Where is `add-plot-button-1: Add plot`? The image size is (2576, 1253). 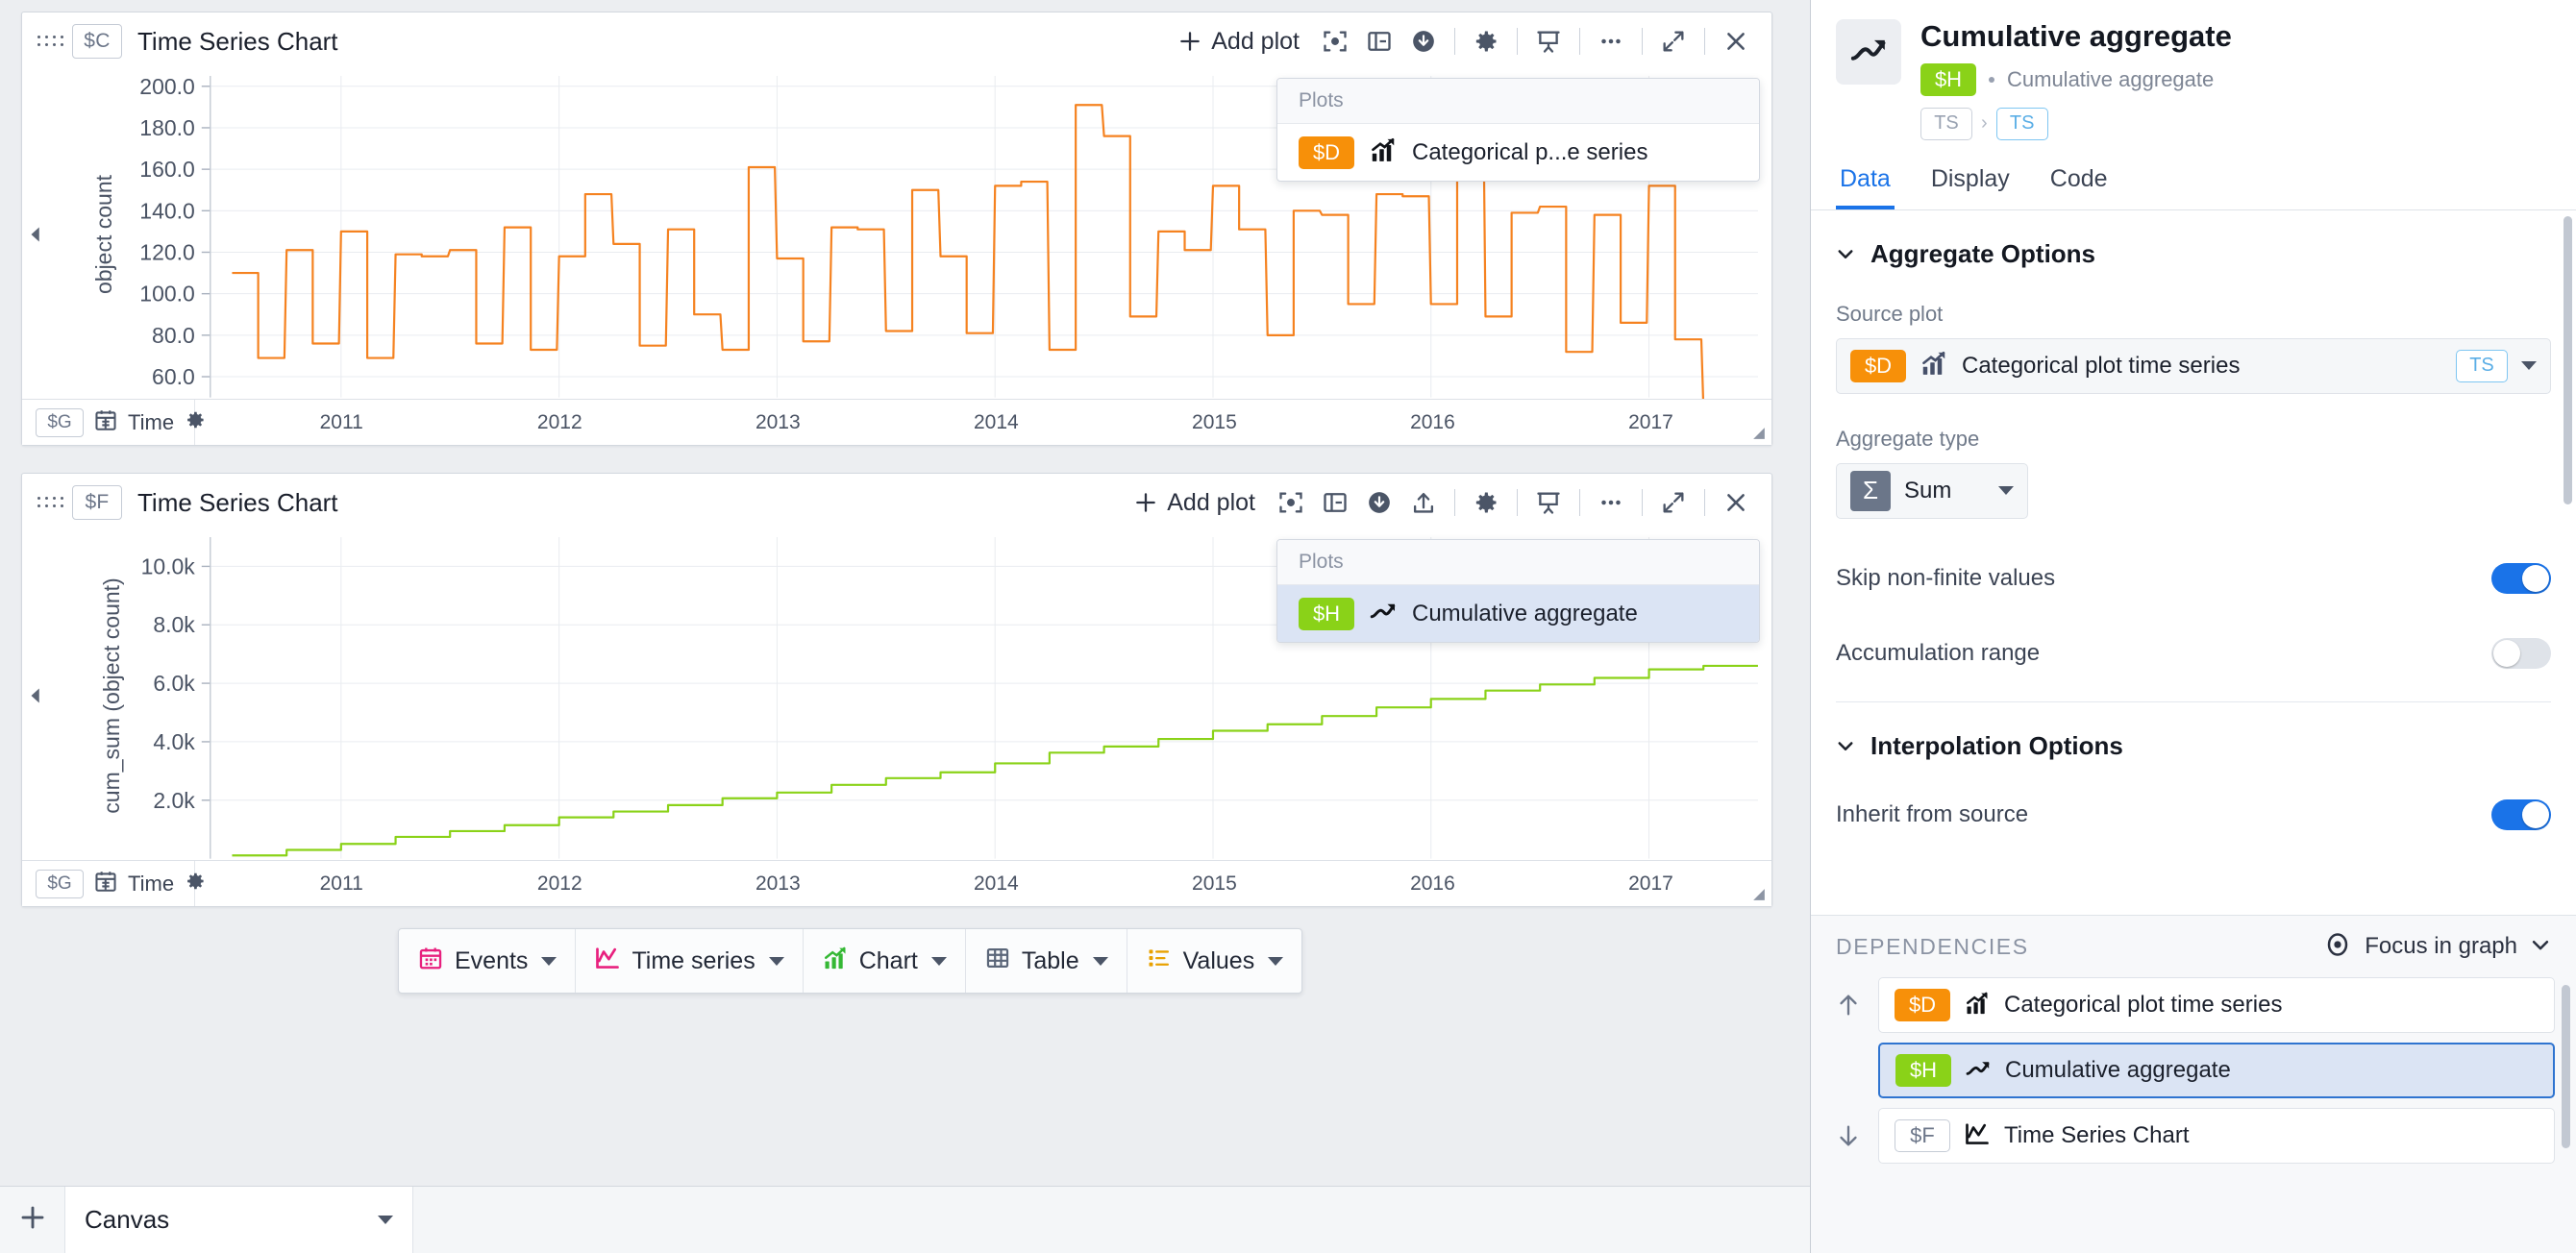 add-plot-button-1: Add plot is located at coordinates (1243, 42).